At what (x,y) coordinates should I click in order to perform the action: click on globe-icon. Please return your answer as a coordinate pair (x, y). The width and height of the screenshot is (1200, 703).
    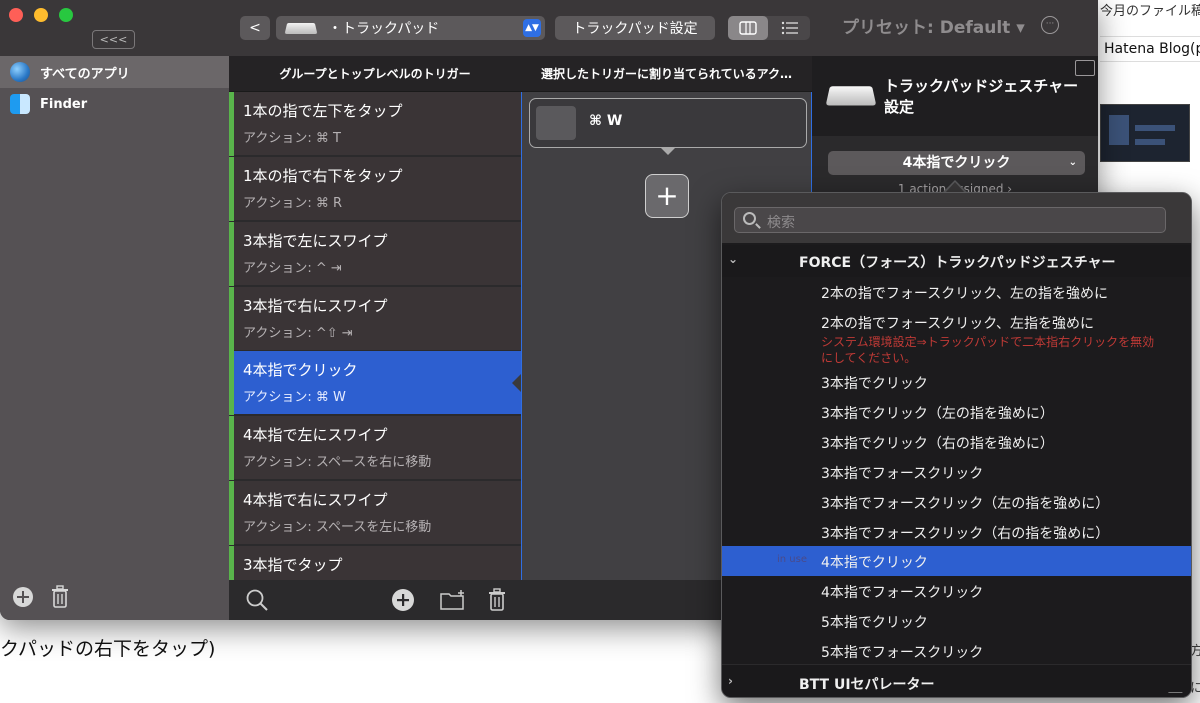
    Looking at the image, I should click on (20, 72).